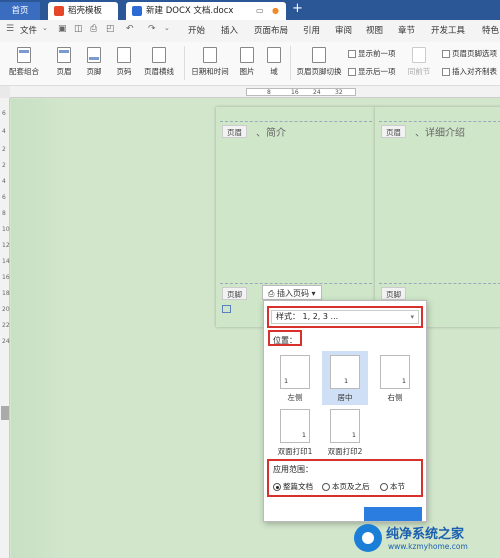 This screenshot has height=558, width=500. I want to click on tab-home: 首页, so click(20, 11).